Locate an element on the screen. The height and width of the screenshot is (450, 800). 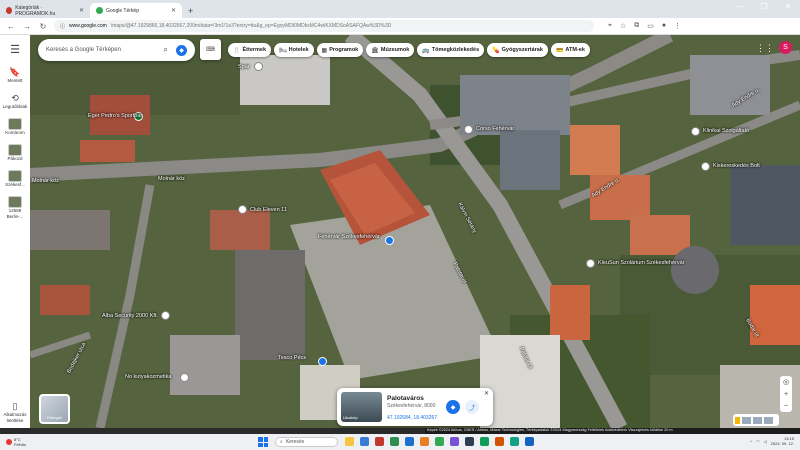
chip-atms: 💳 ATM-ek is located at coordinates (570, 50).